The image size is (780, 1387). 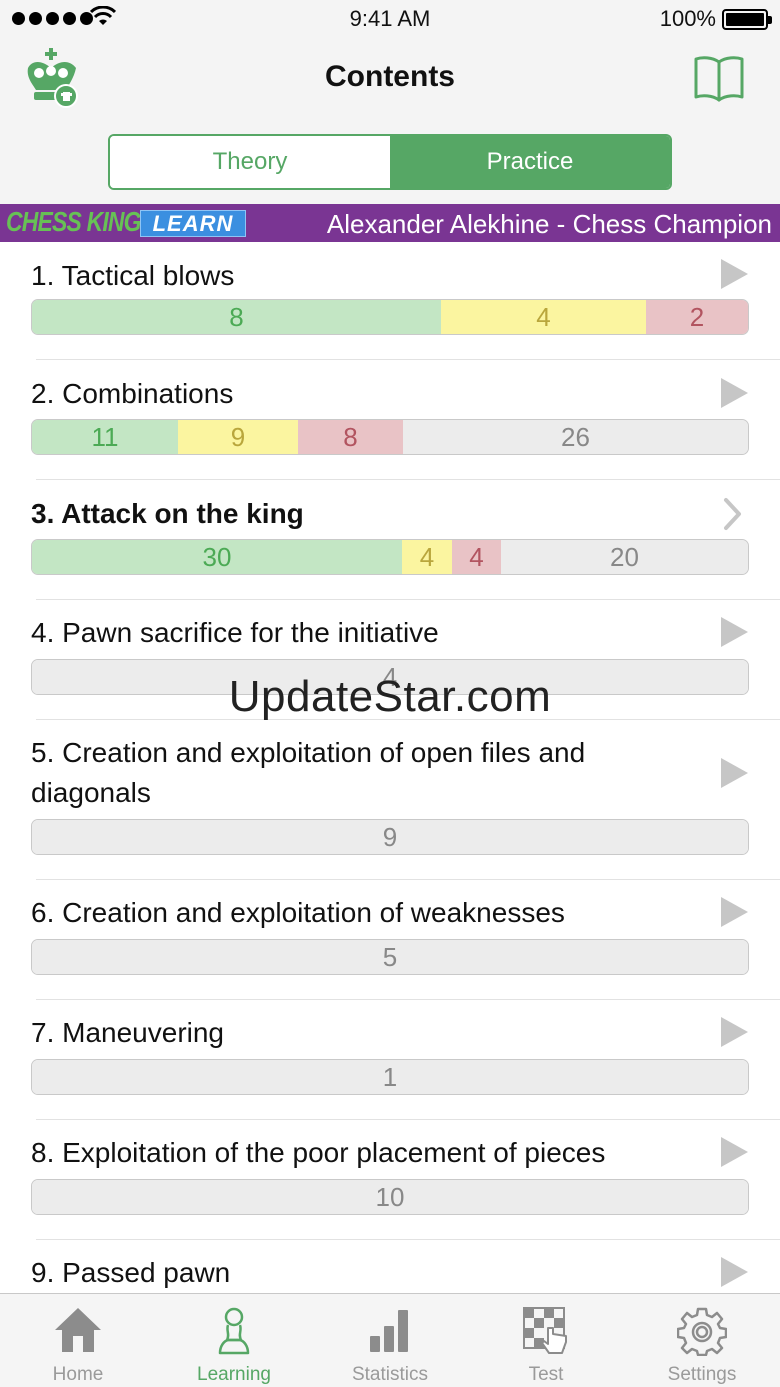 What do you see at coordinates (390, 76) in the screenshot?
I see `page-title: Contents` at bounding box center [390, 76].